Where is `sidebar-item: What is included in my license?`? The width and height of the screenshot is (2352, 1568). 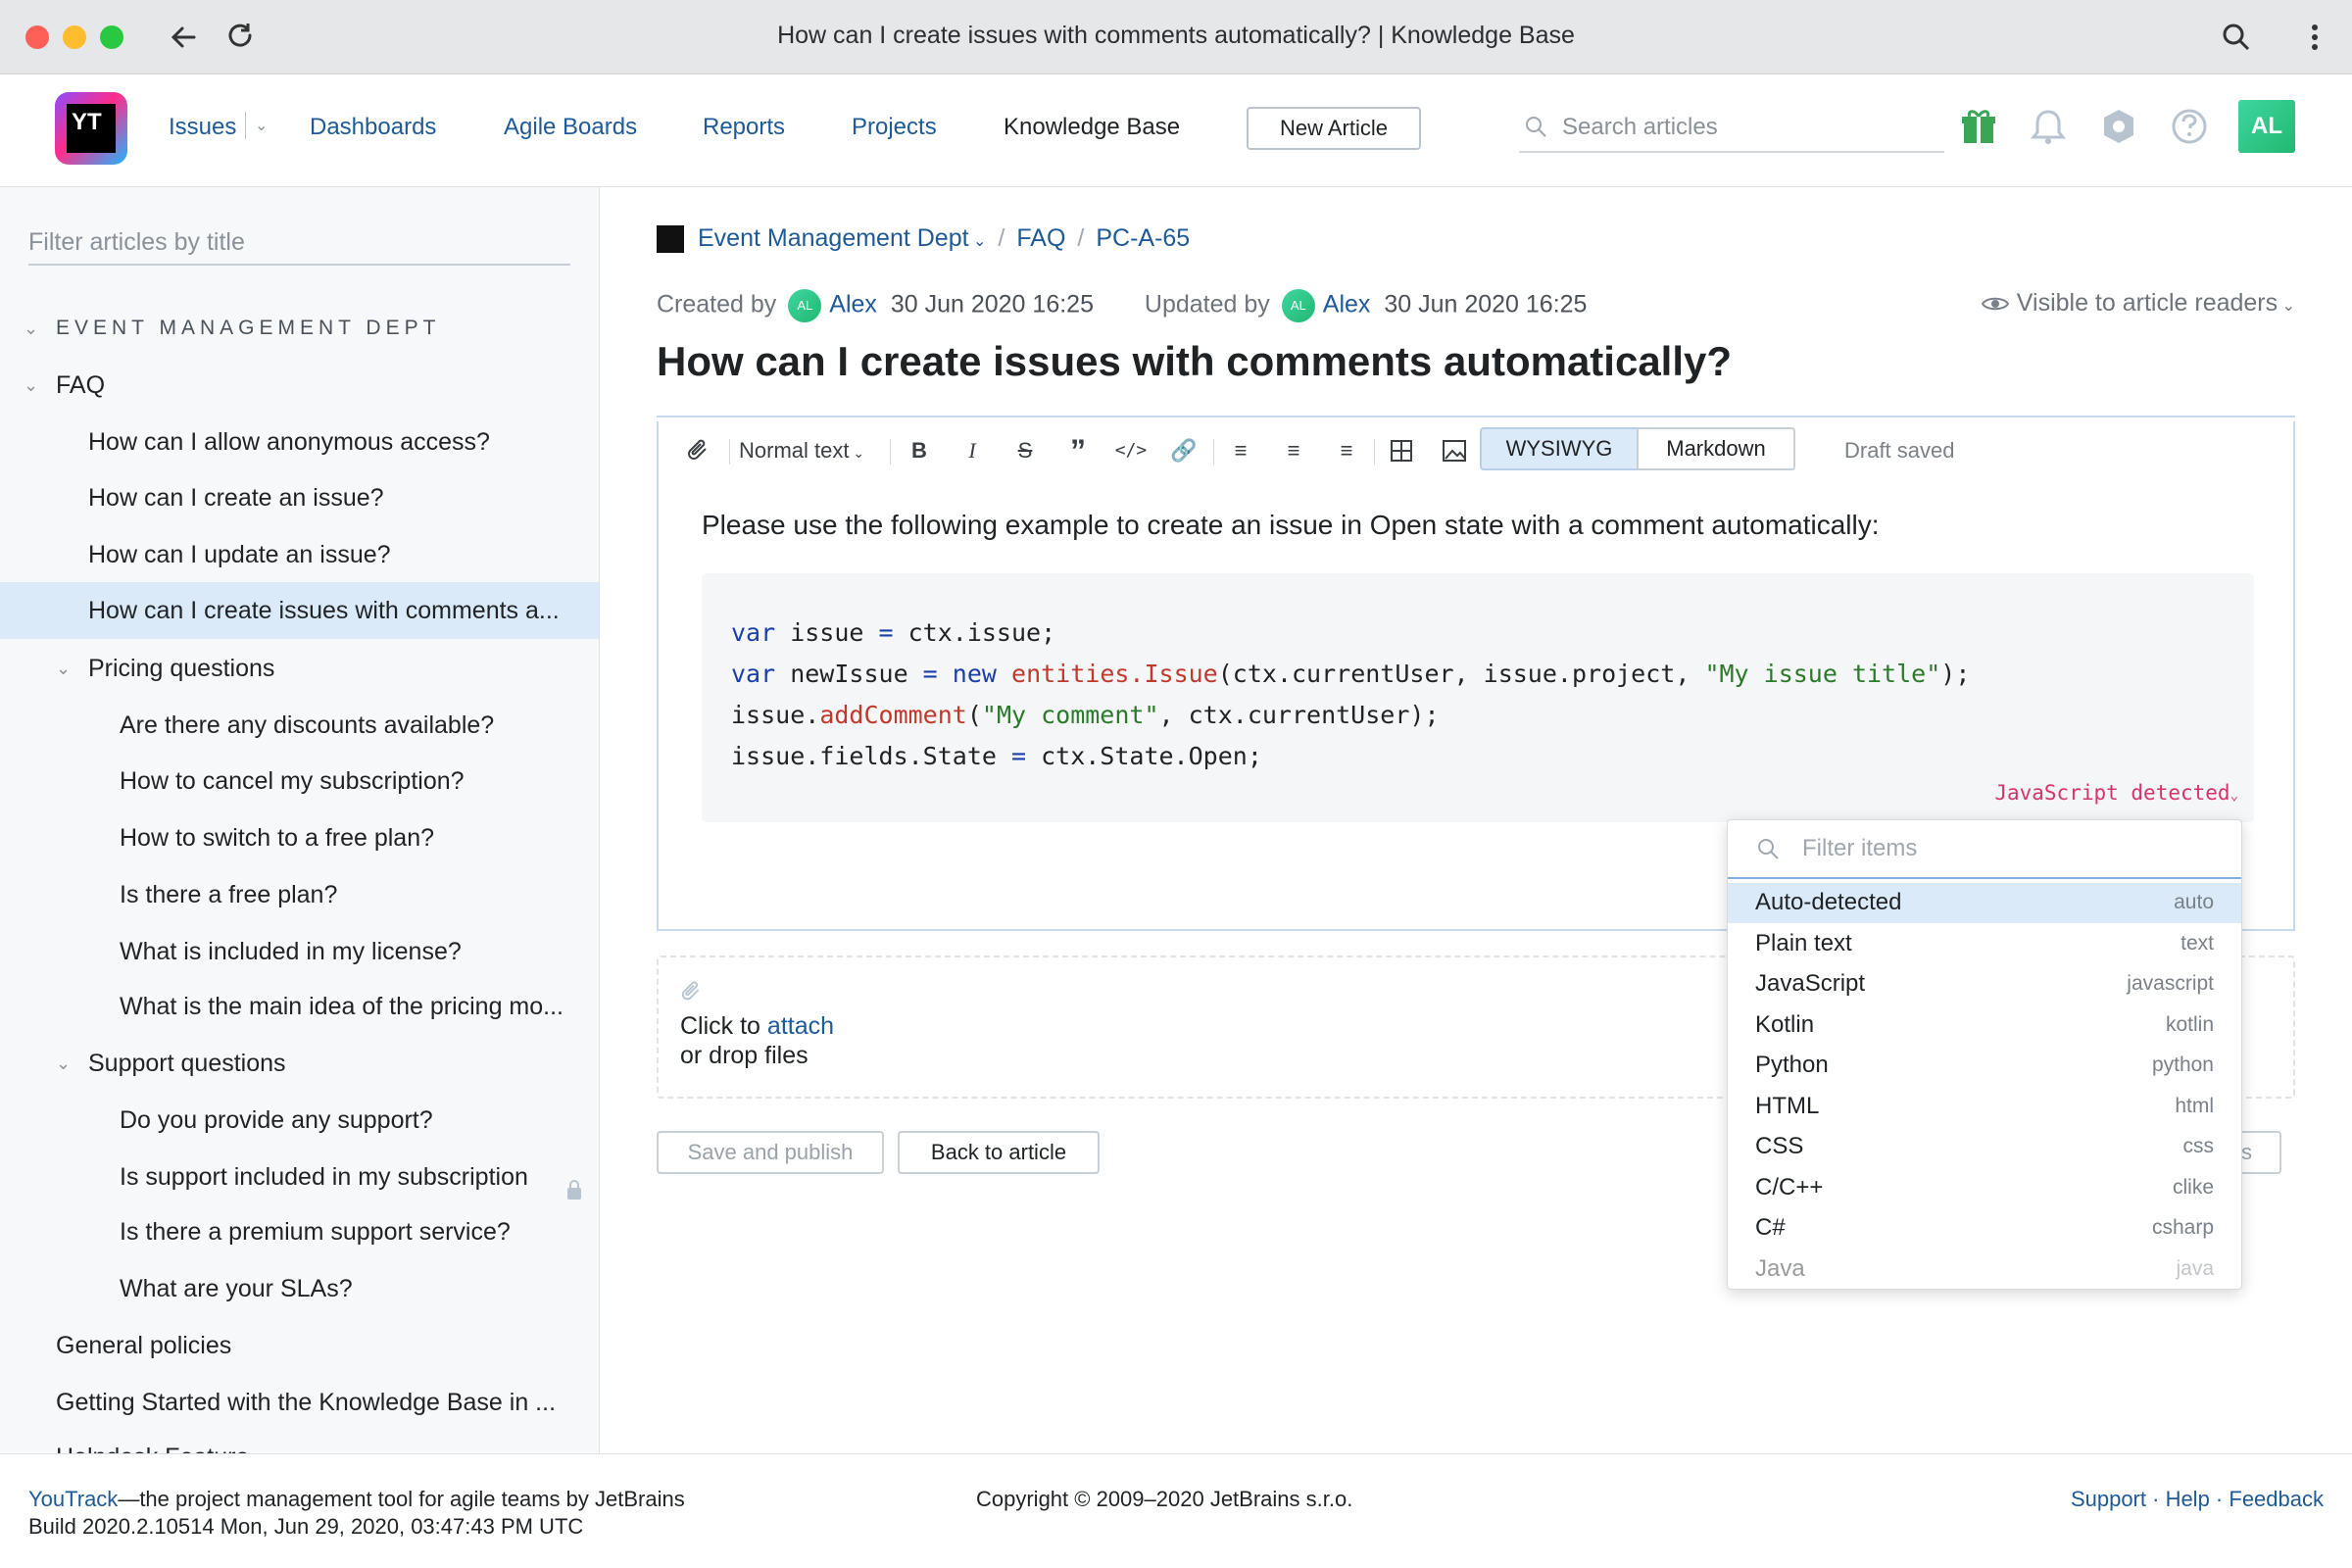 sidebar-item: What is included in my license? is located at coordinates (299, 951).